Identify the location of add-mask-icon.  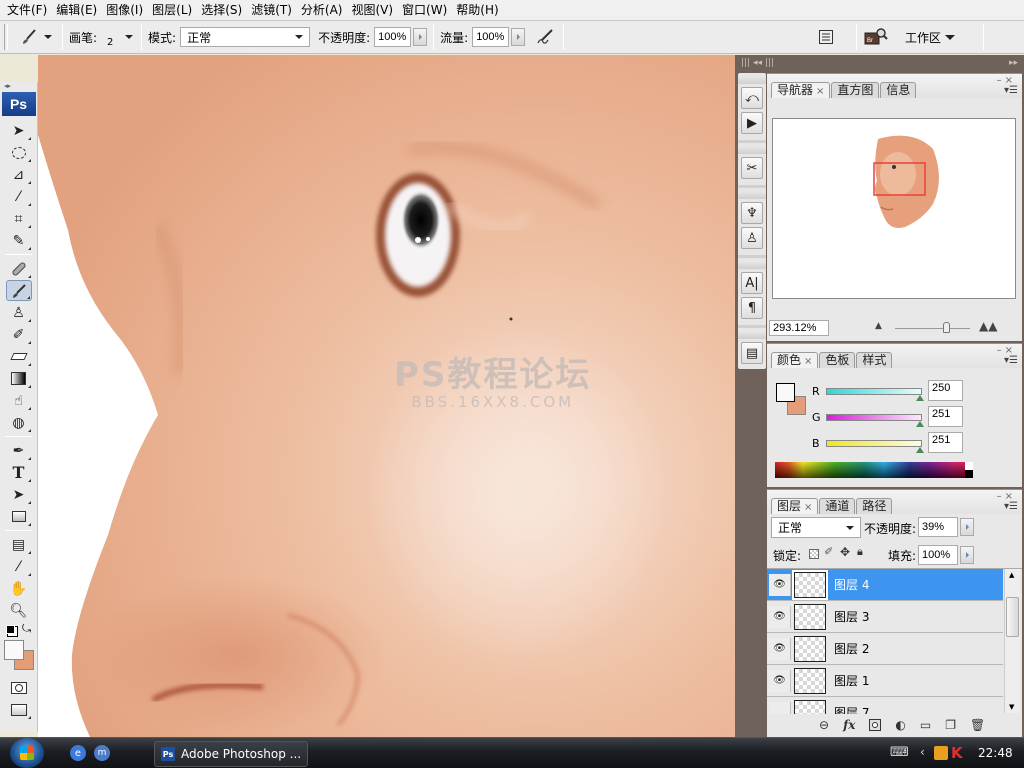
(875, 725).